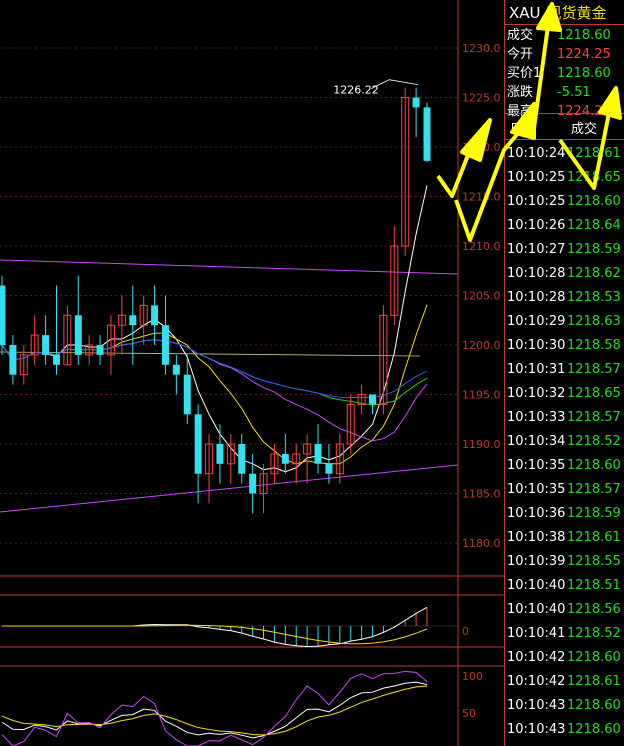  Describe the element at coordinates (594, 297) in the screenshot. I see `tick-price: 1218.53` at that location.